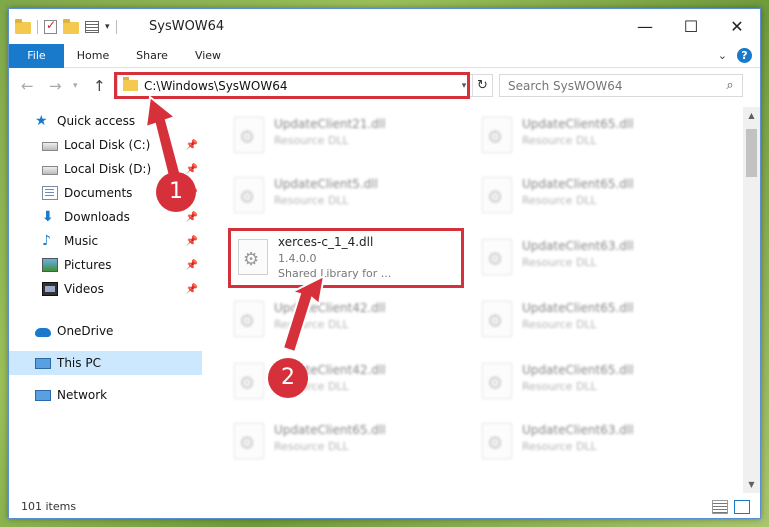  I want to click on onedrive-icon, so click(43, 332).